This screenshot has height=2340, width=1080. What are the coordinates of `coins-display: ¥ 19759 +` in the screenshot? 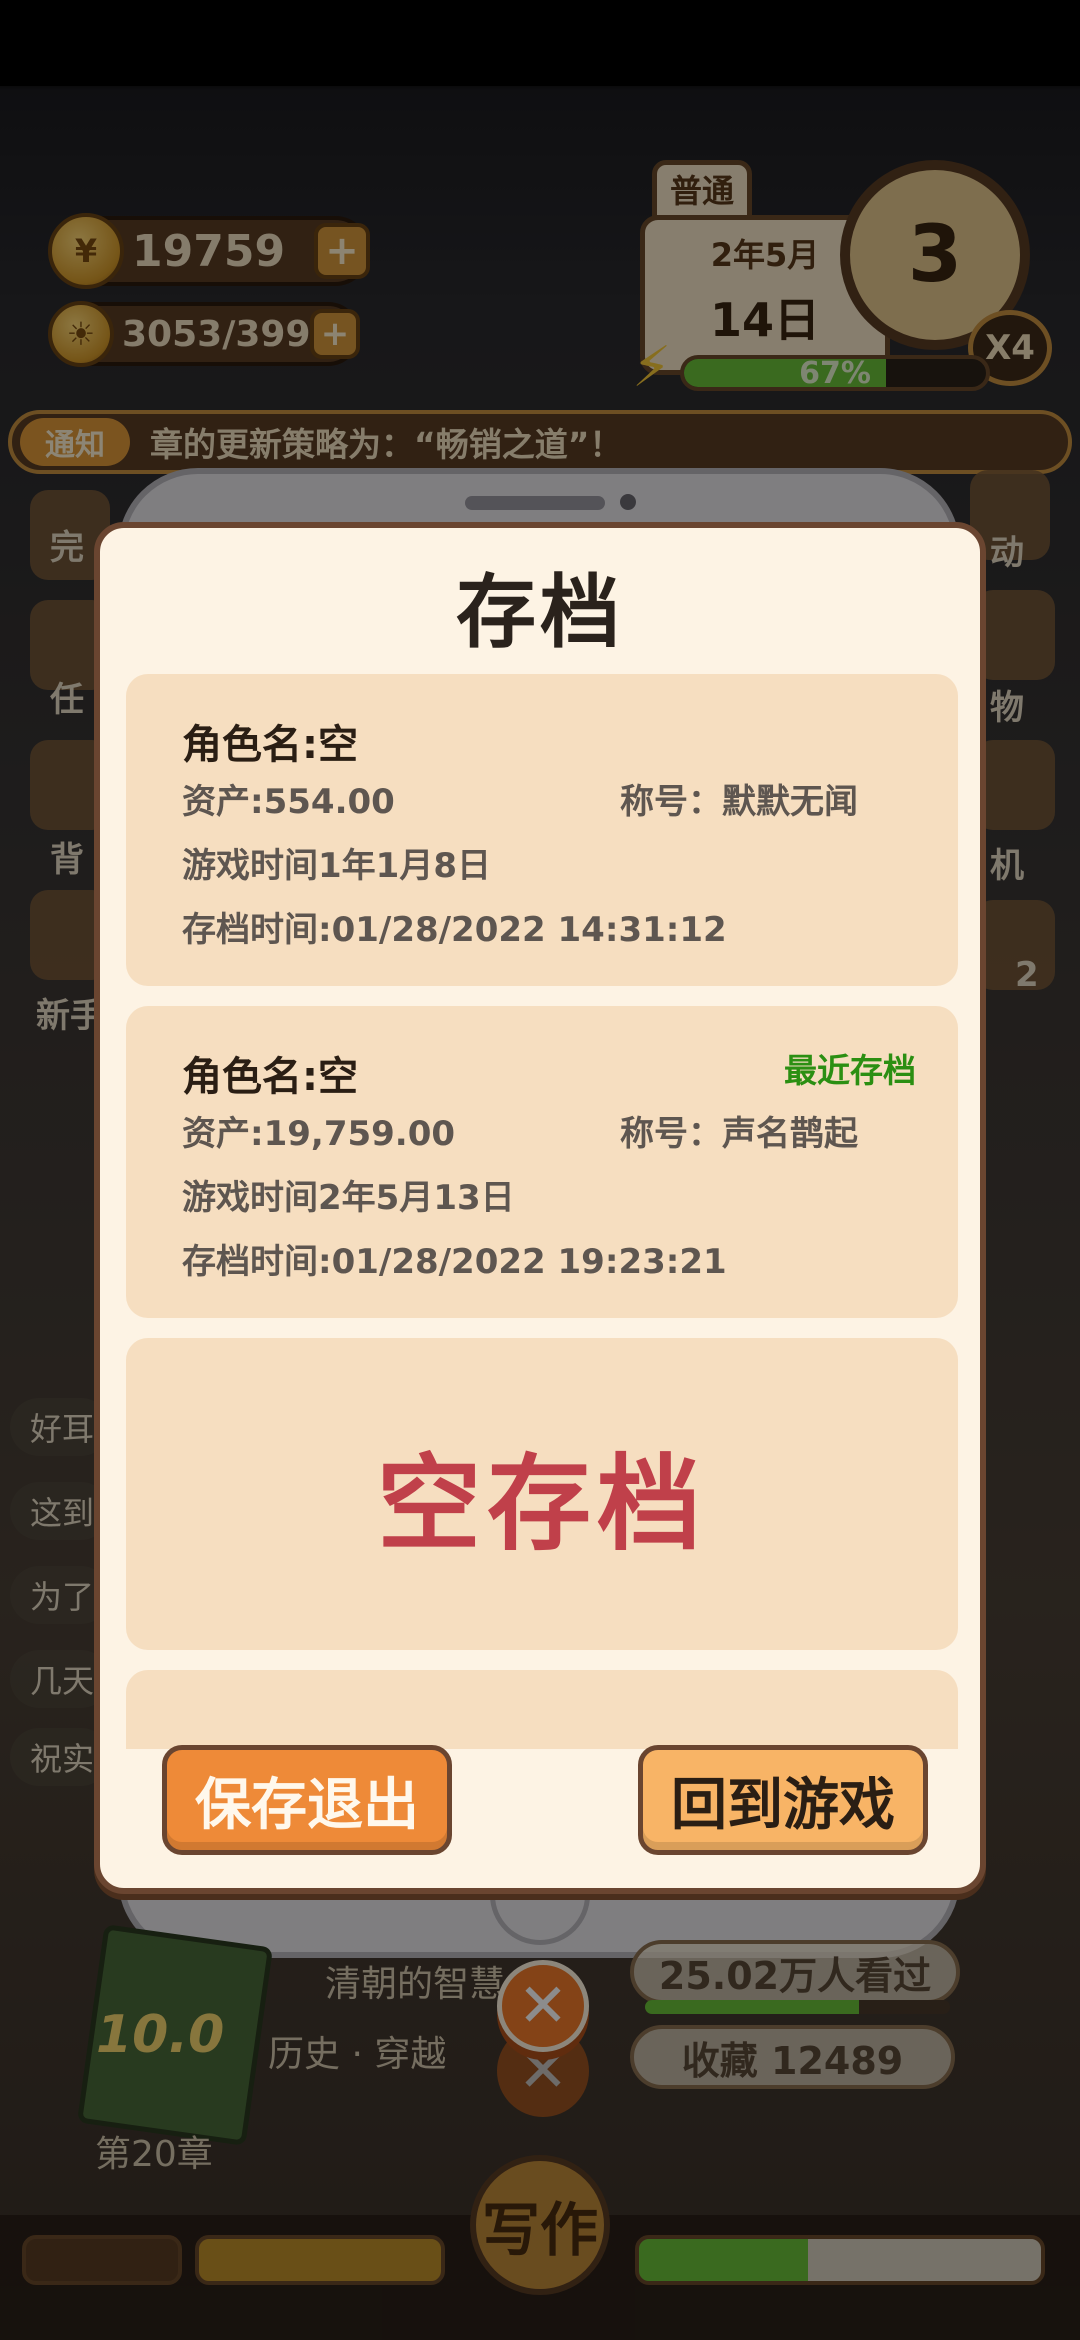 It's located at (209, 251).